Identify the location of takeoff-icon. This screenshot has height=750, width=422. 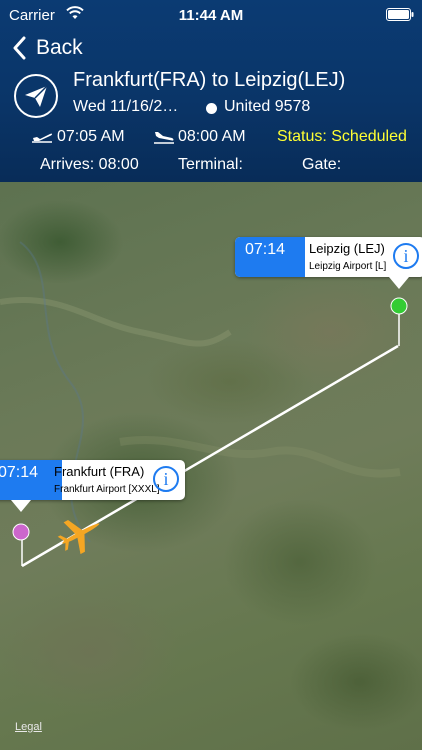
(42, 138).